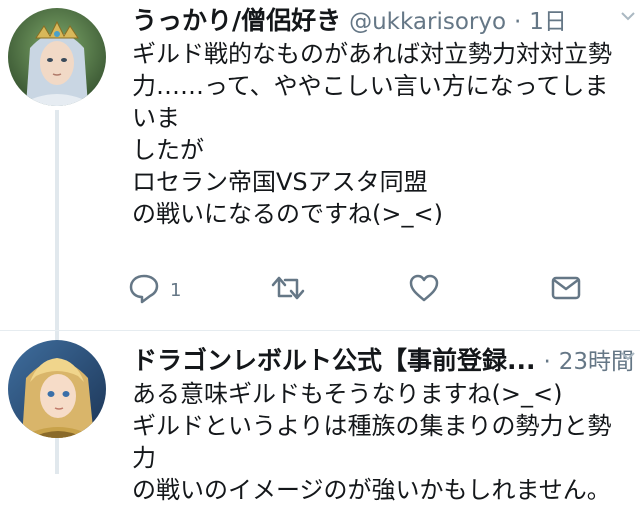  Describe the element at coordinates (144, 290) in the screenshot. I see `reply-icon` at that location.